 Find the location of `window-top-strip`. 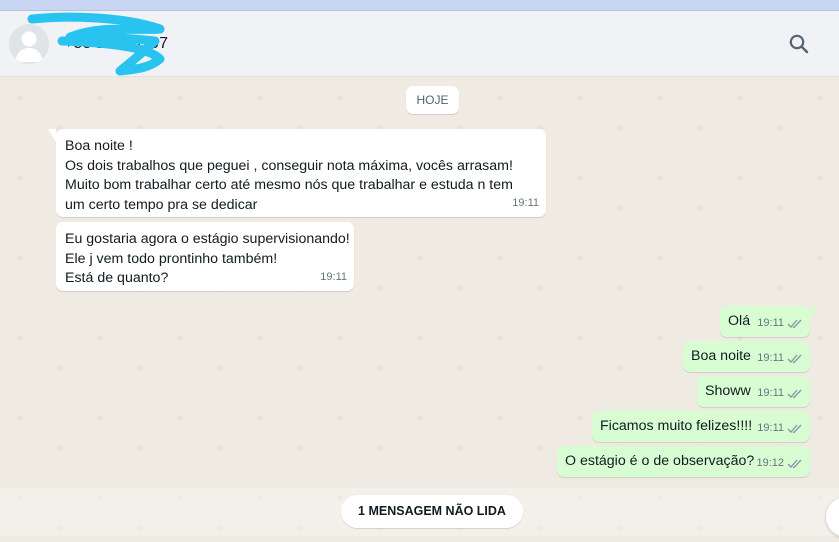

window-top-strip is located at coordinates (419, 5).